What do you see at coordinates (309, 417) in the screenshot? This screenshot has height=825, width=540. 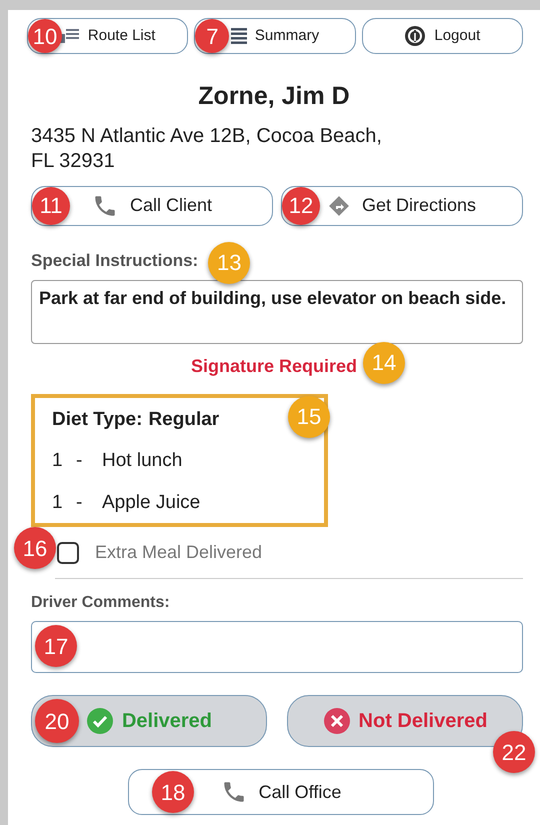 I see `callout-badge: 15` at bounding box center [309, 417].